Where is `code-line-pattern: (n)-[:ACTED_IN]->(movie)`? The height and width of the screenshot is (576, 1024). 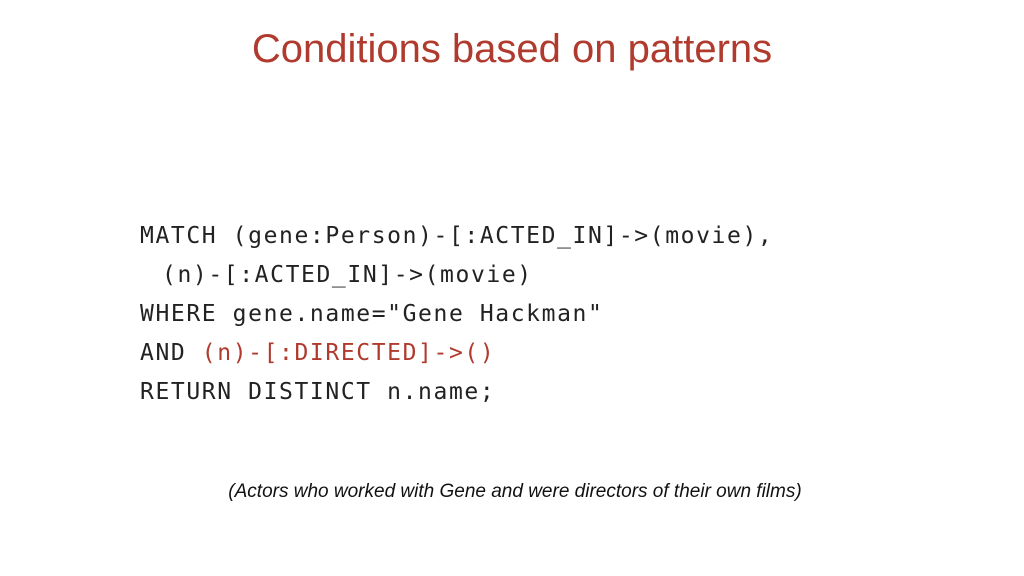
code-line-pattern: (n)-[:ACTED_IN]->(movie) is located at coordinates (347, 275).